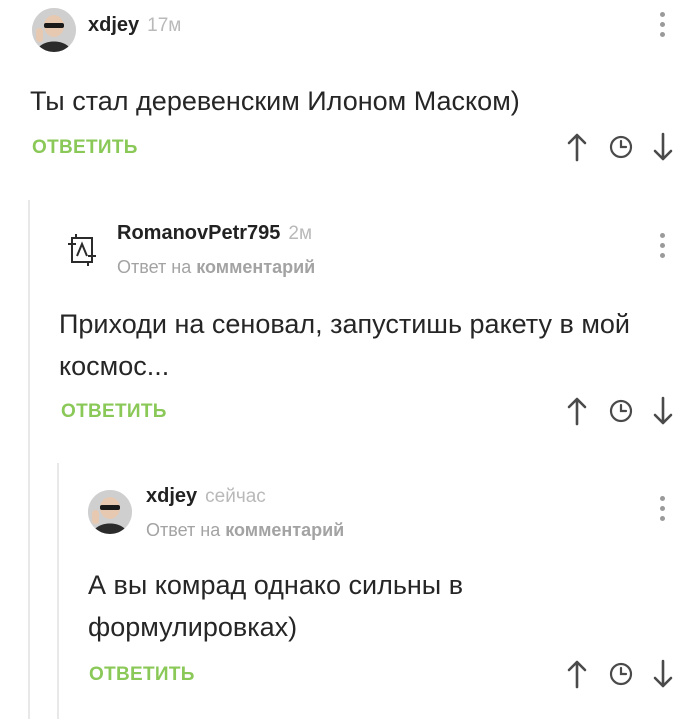 This screenshot has width=700, height=719. I want to click on author-name: RomanovPetr795 2м, so click(214, 233).